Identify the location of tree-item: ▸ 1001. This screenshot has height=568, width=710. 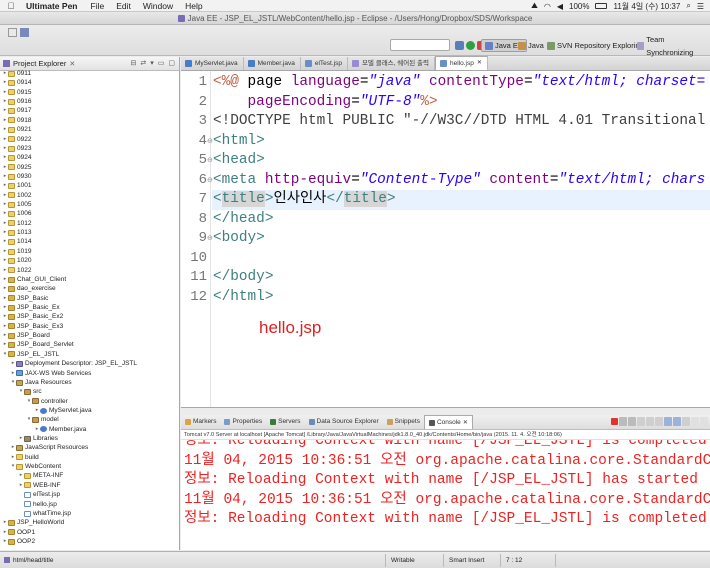
(89, 185).